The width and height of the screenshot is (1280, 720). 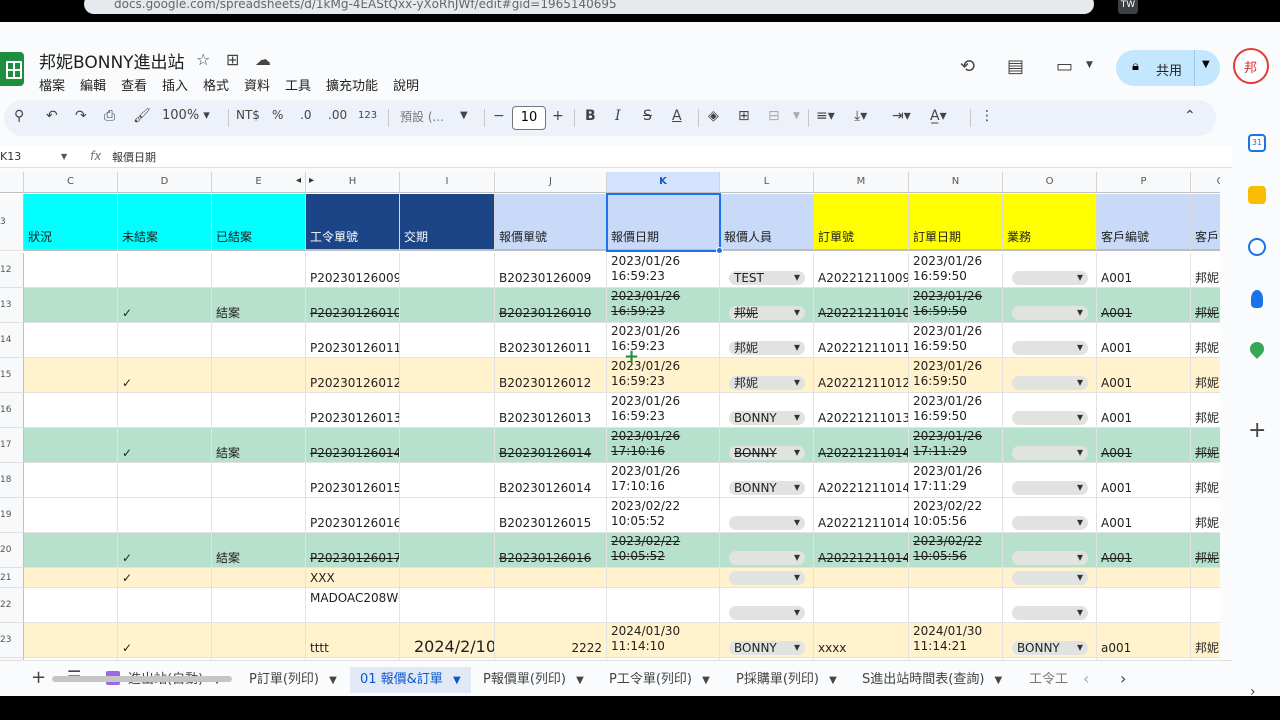 What do you see at coordinates (499, 116) in the screenshot?
I see `decrease-font-icon: −` at bounding box center [499, 116].